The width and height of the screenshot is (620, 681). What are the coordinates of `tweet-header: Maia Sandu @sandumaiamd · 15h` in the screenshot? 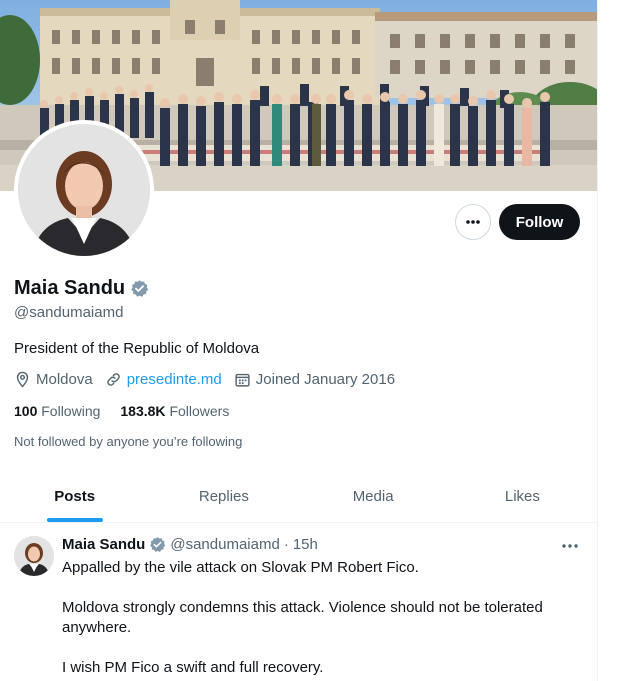 It's located at (190, 544).